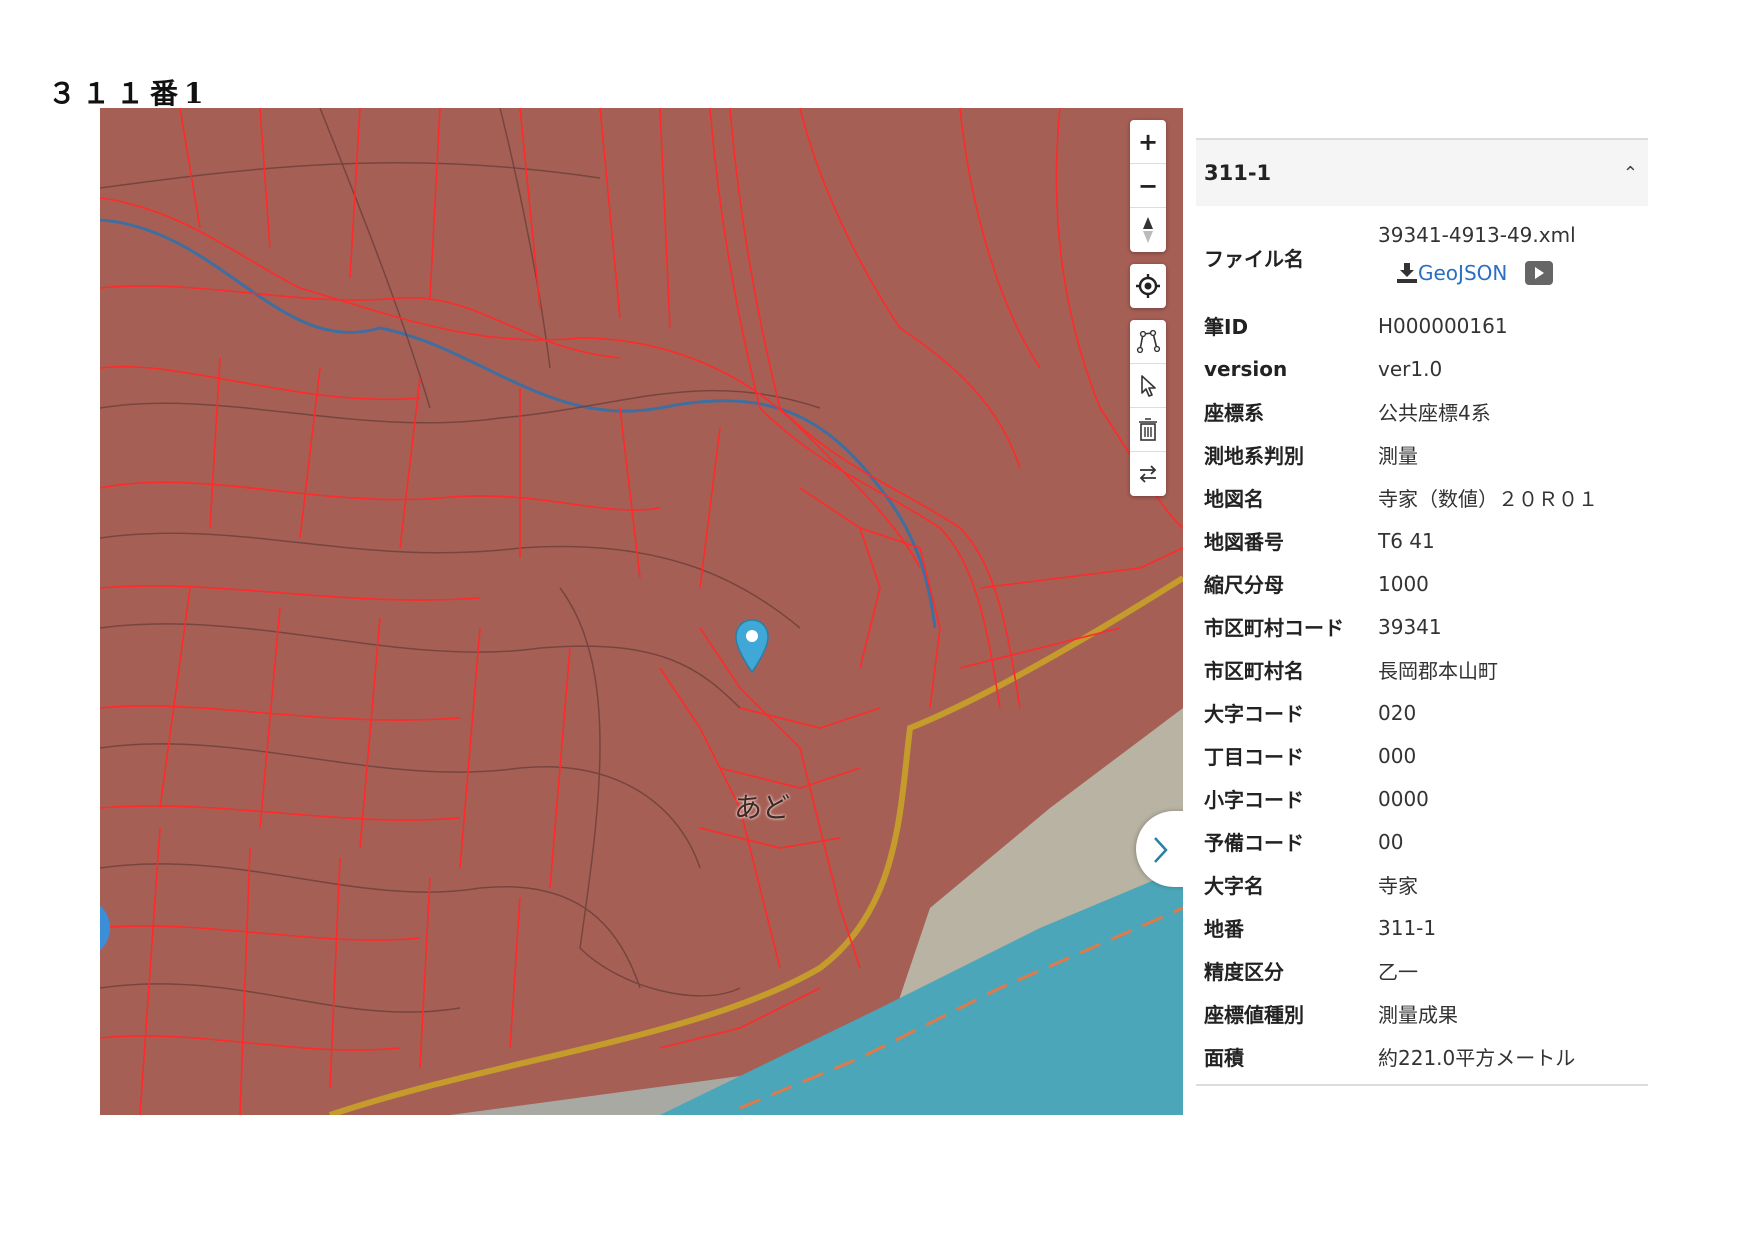 The height and width of the screenshot is (1241, 1754). I want to click on attribute-value: ver1.0, so click(1410, 368).